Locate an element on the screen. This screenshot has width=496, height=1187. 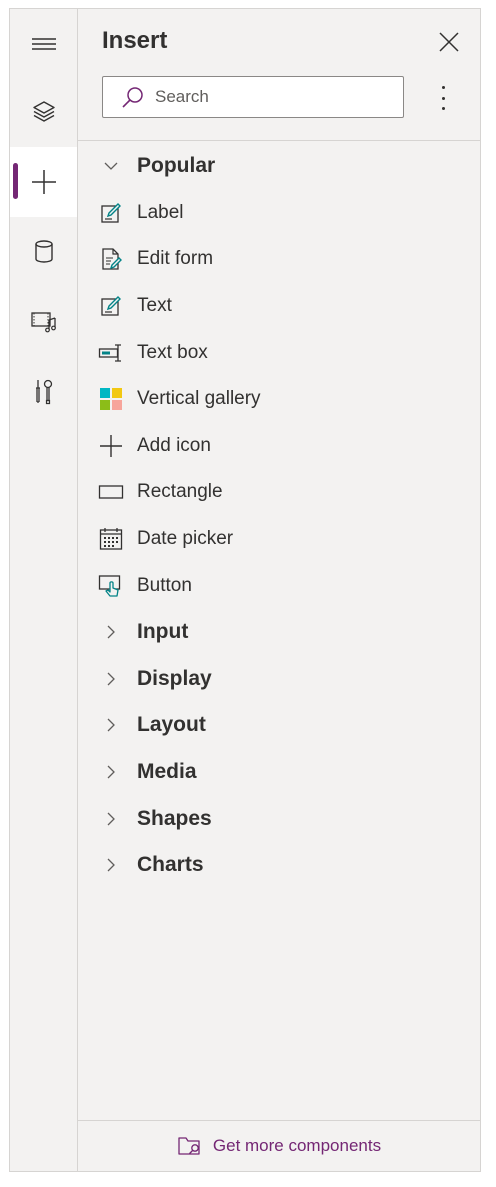
rail-menu-button is located at coordinates (43, 44).